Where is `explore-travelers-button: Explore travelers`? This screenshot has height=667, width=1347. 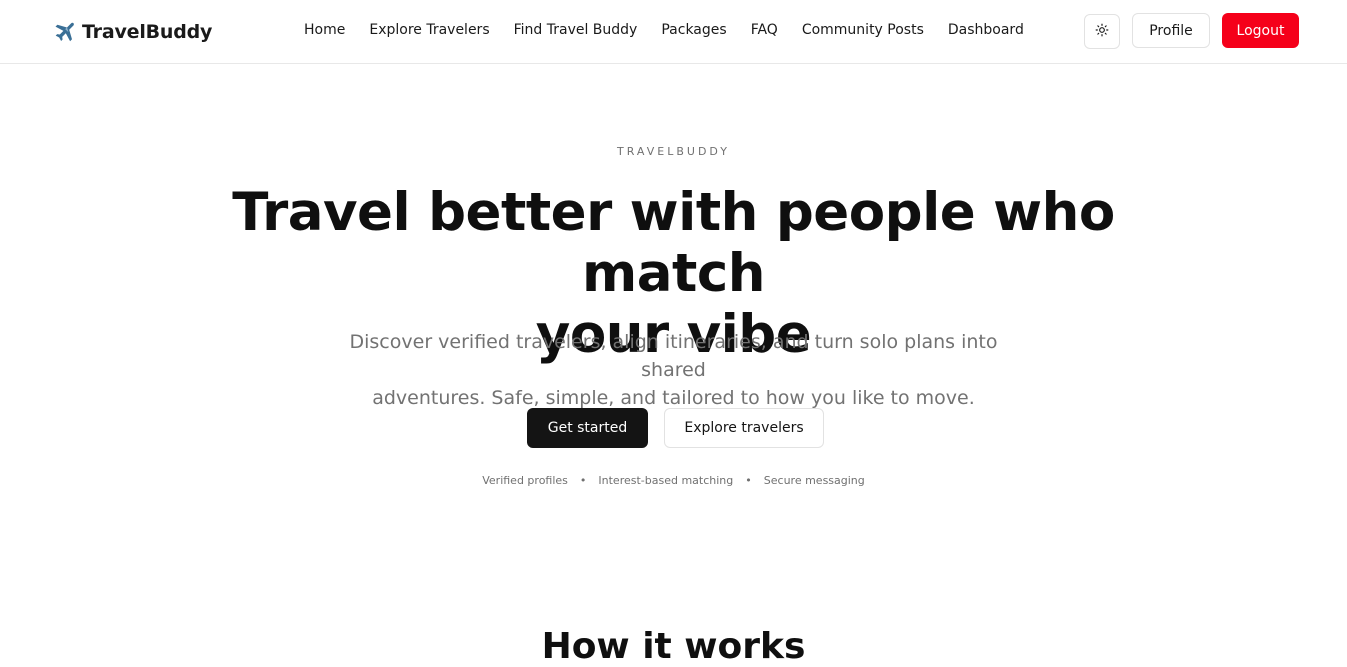
explore-travelers-button: Explore travelers is located at coordinates (744, 428).